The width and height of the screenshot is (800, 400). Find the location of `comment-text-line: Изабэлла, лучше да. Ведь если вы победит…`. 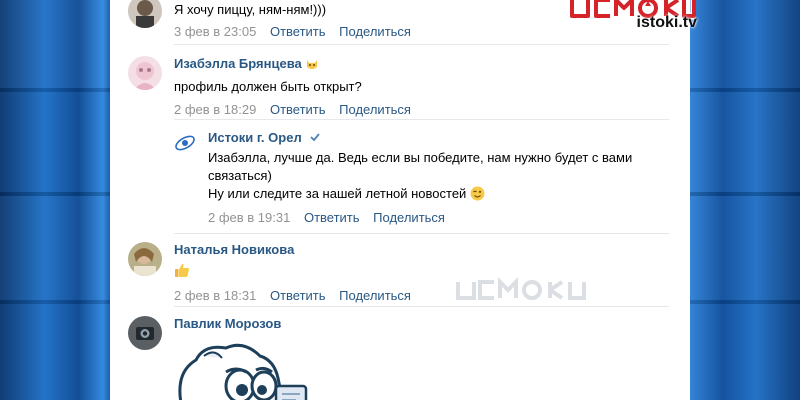

comment-text-line: Изабэлла, лучше да. Ведь если вы победит… is located at coordinates (420, 157).